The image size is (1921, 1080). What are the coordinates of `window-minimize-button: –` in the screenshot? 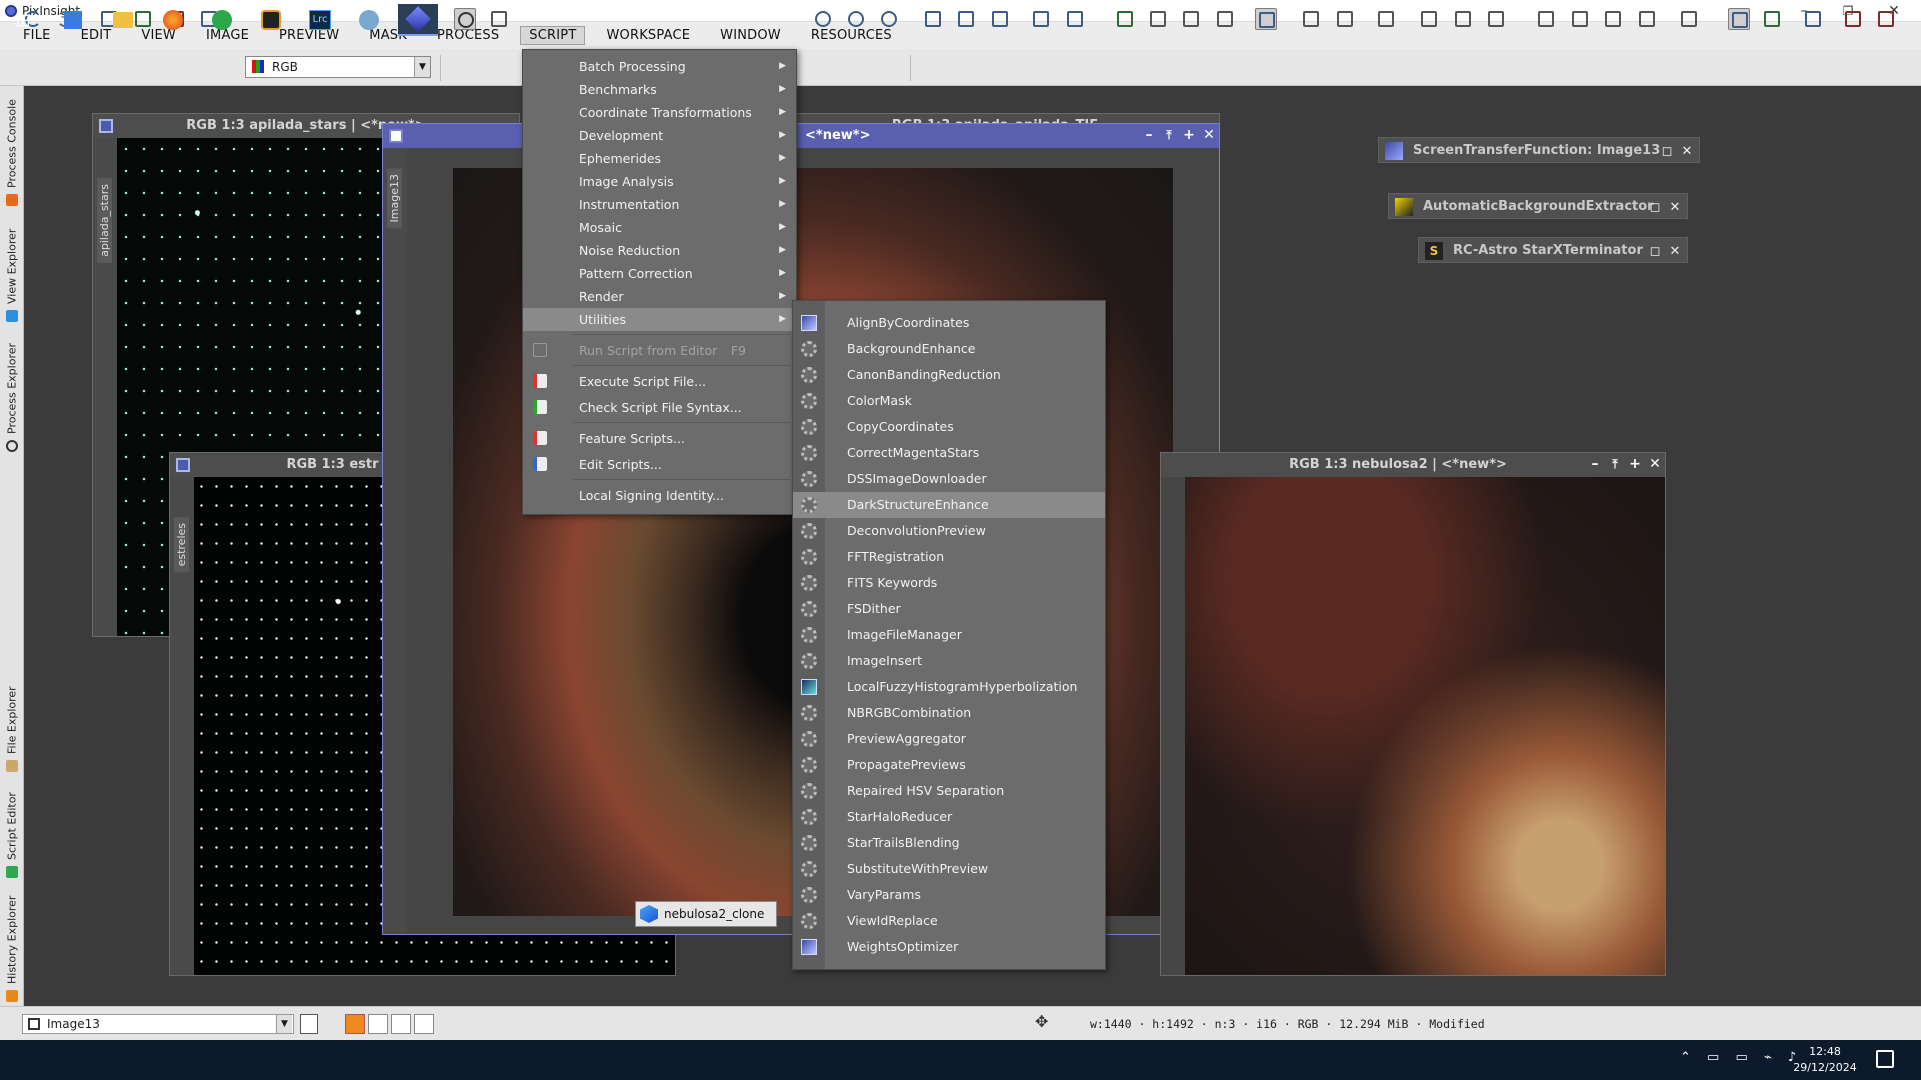 It's located at (1595, 464).